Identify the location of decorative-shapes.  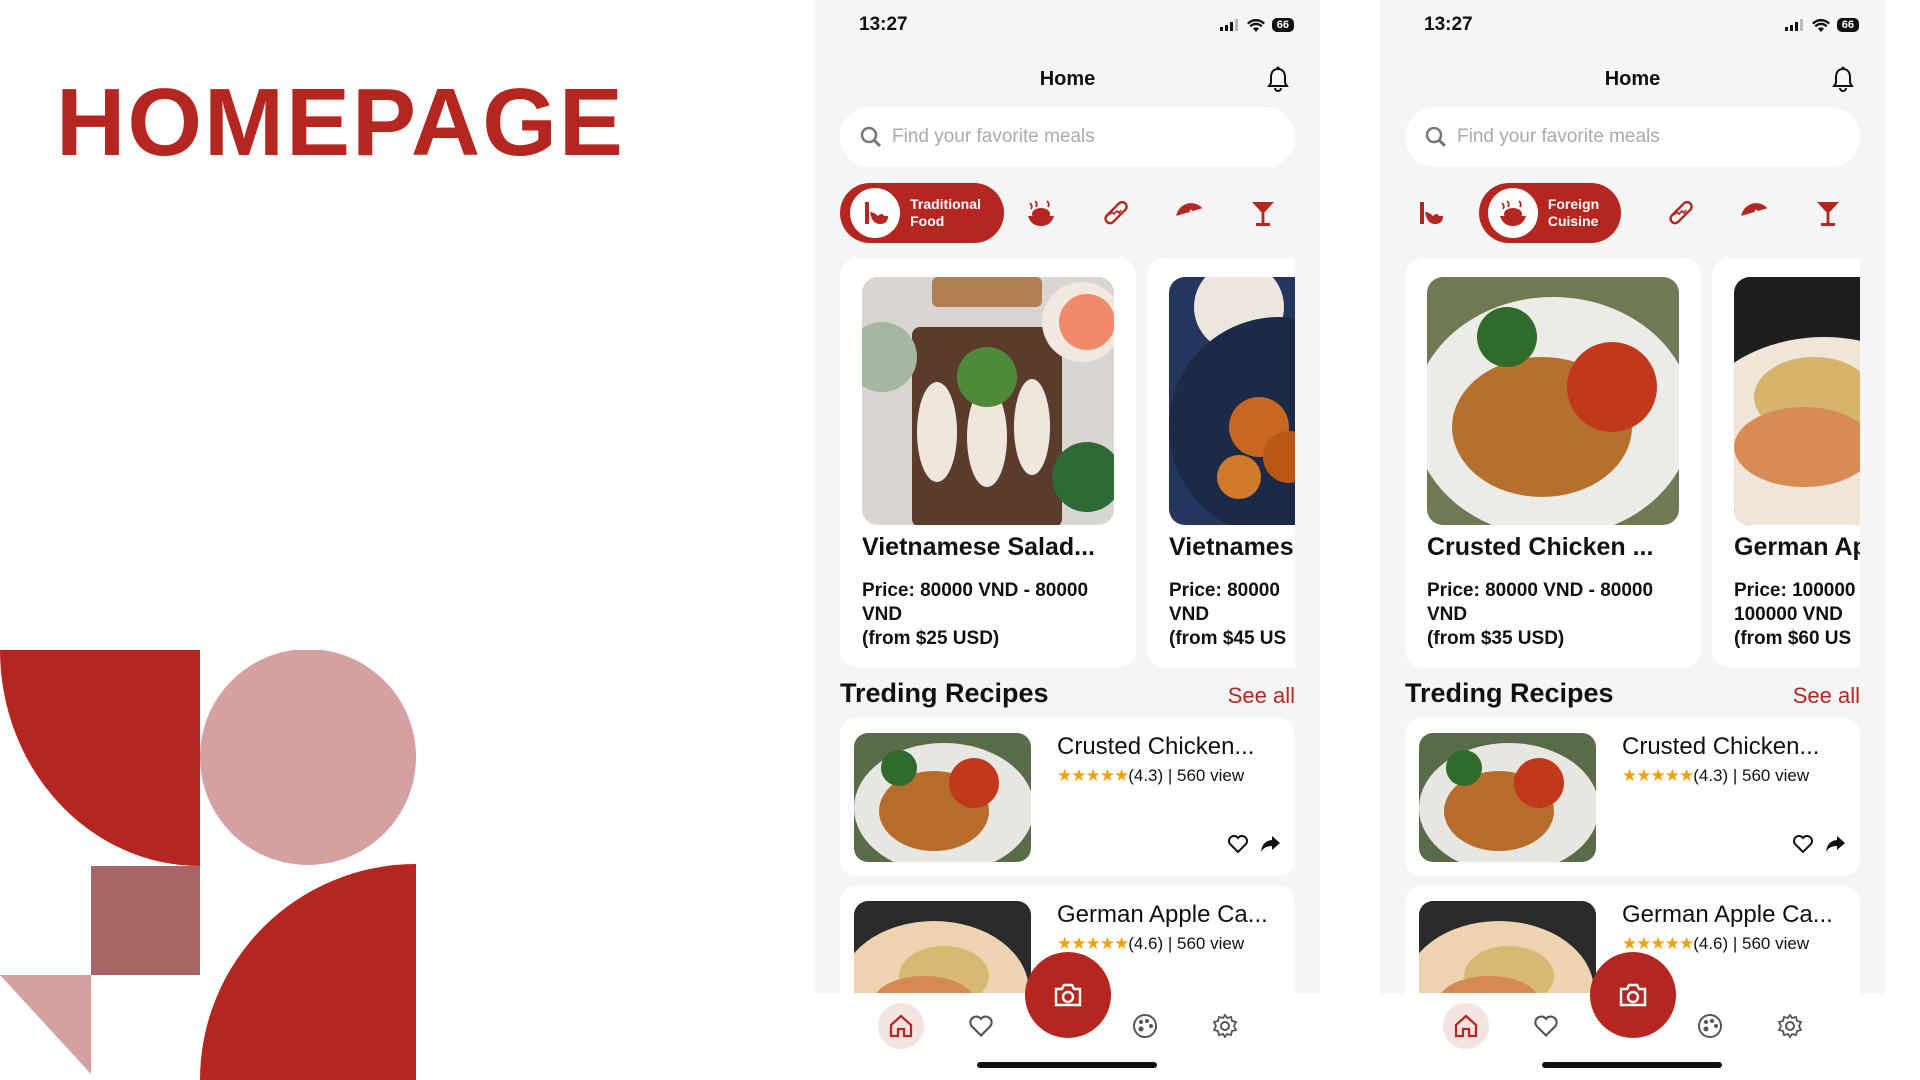
(208, 865).